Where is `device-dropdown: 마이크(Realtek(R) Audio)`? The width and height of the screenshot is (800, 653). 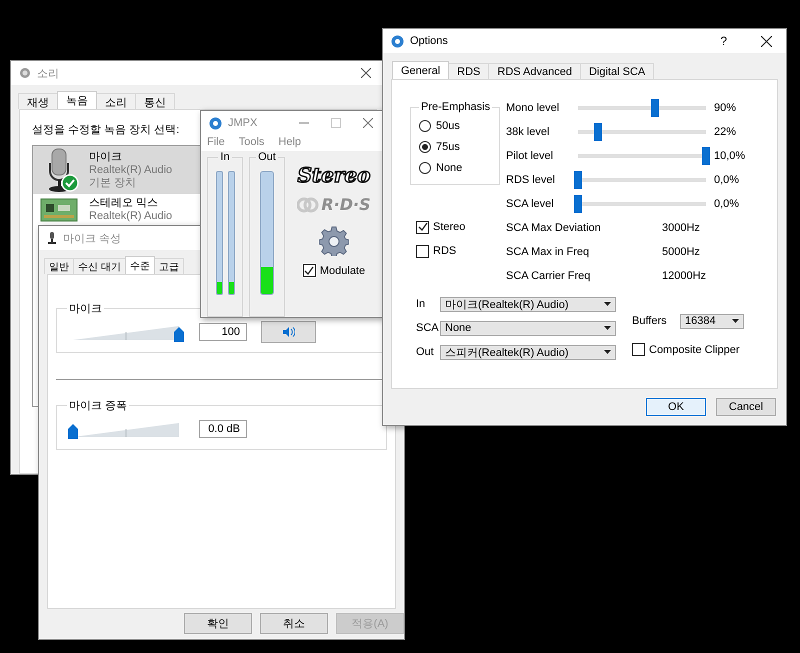 device-dropdown: 마이크(Realtek(R) Audio) is located at coordinates (528, 304).